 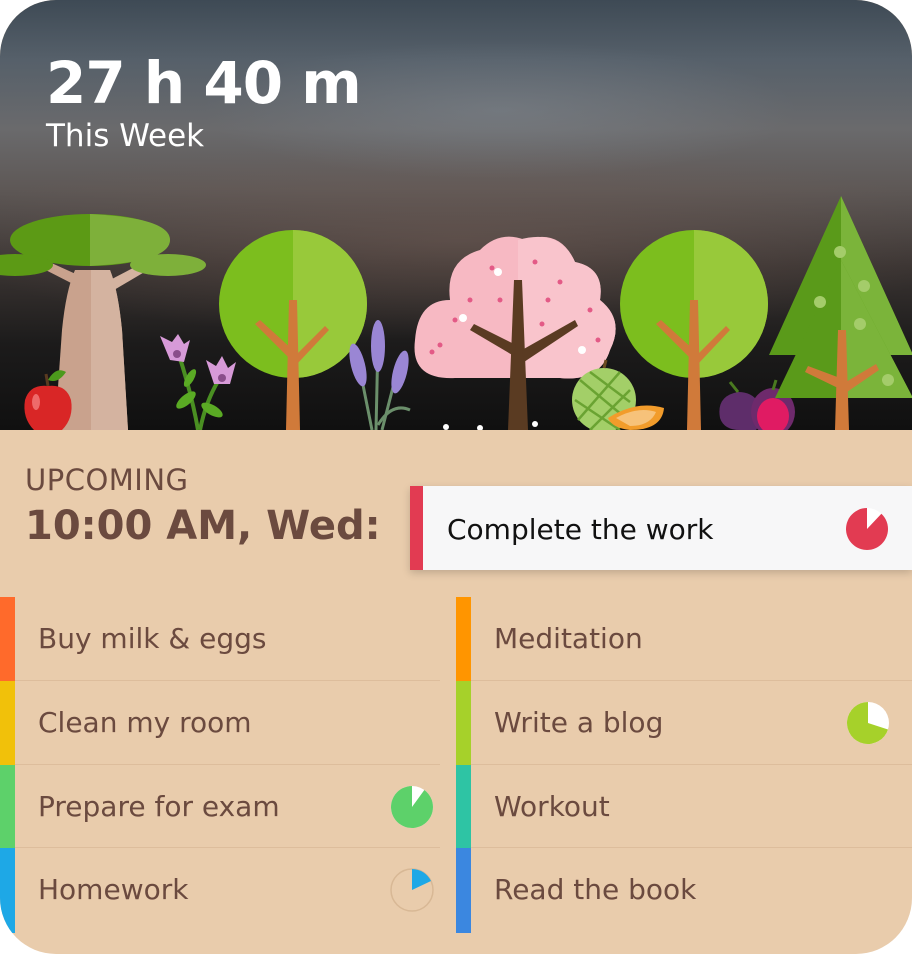 What do you see at coordinates (840, 313) in the screenshot?
I see `pine-tree-icon` at bounding box center [840, 313].